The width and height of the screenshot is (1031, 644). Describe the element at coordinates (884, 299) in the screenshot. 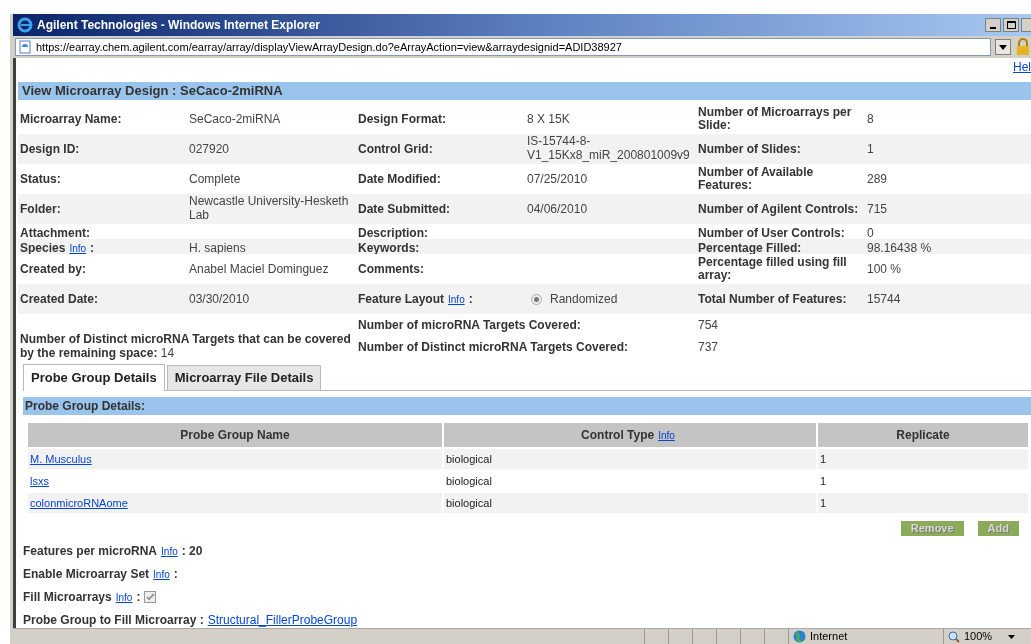

I see `field-value: 15744` at that location.